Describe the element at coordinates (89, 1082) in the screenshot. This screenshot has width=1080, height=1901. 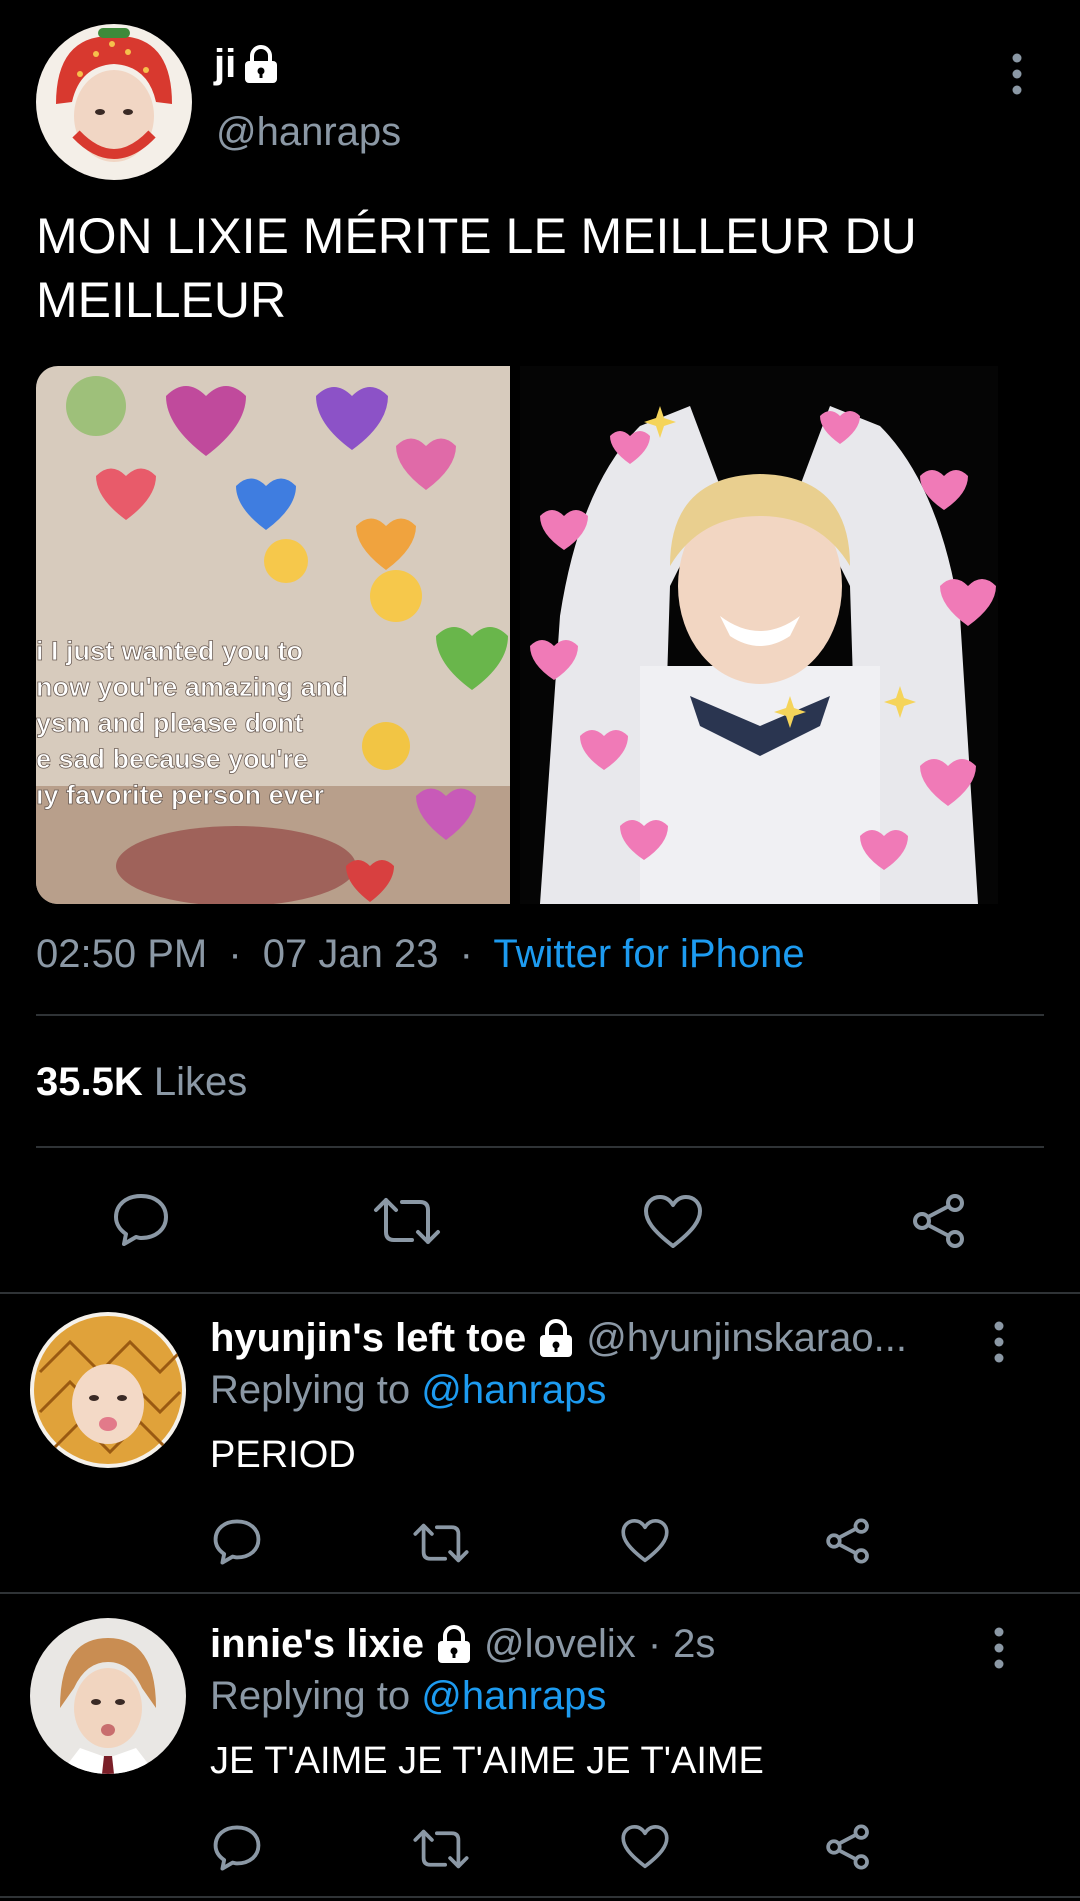
I see `likes-count: 35.5K` at that location.